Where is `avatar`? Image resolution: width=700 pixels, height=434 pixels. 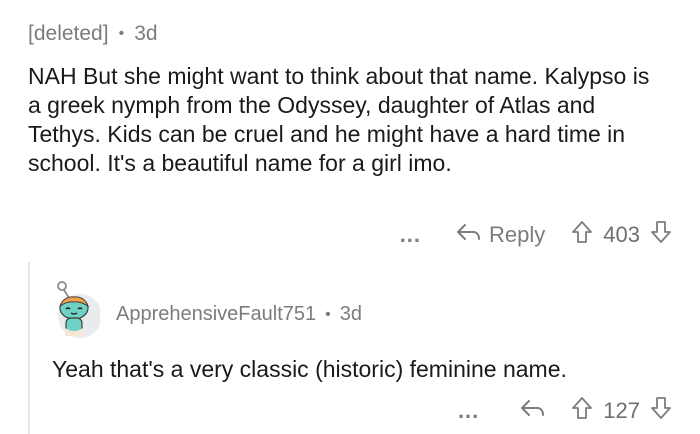 avatar is located at coordinates (76, 309).